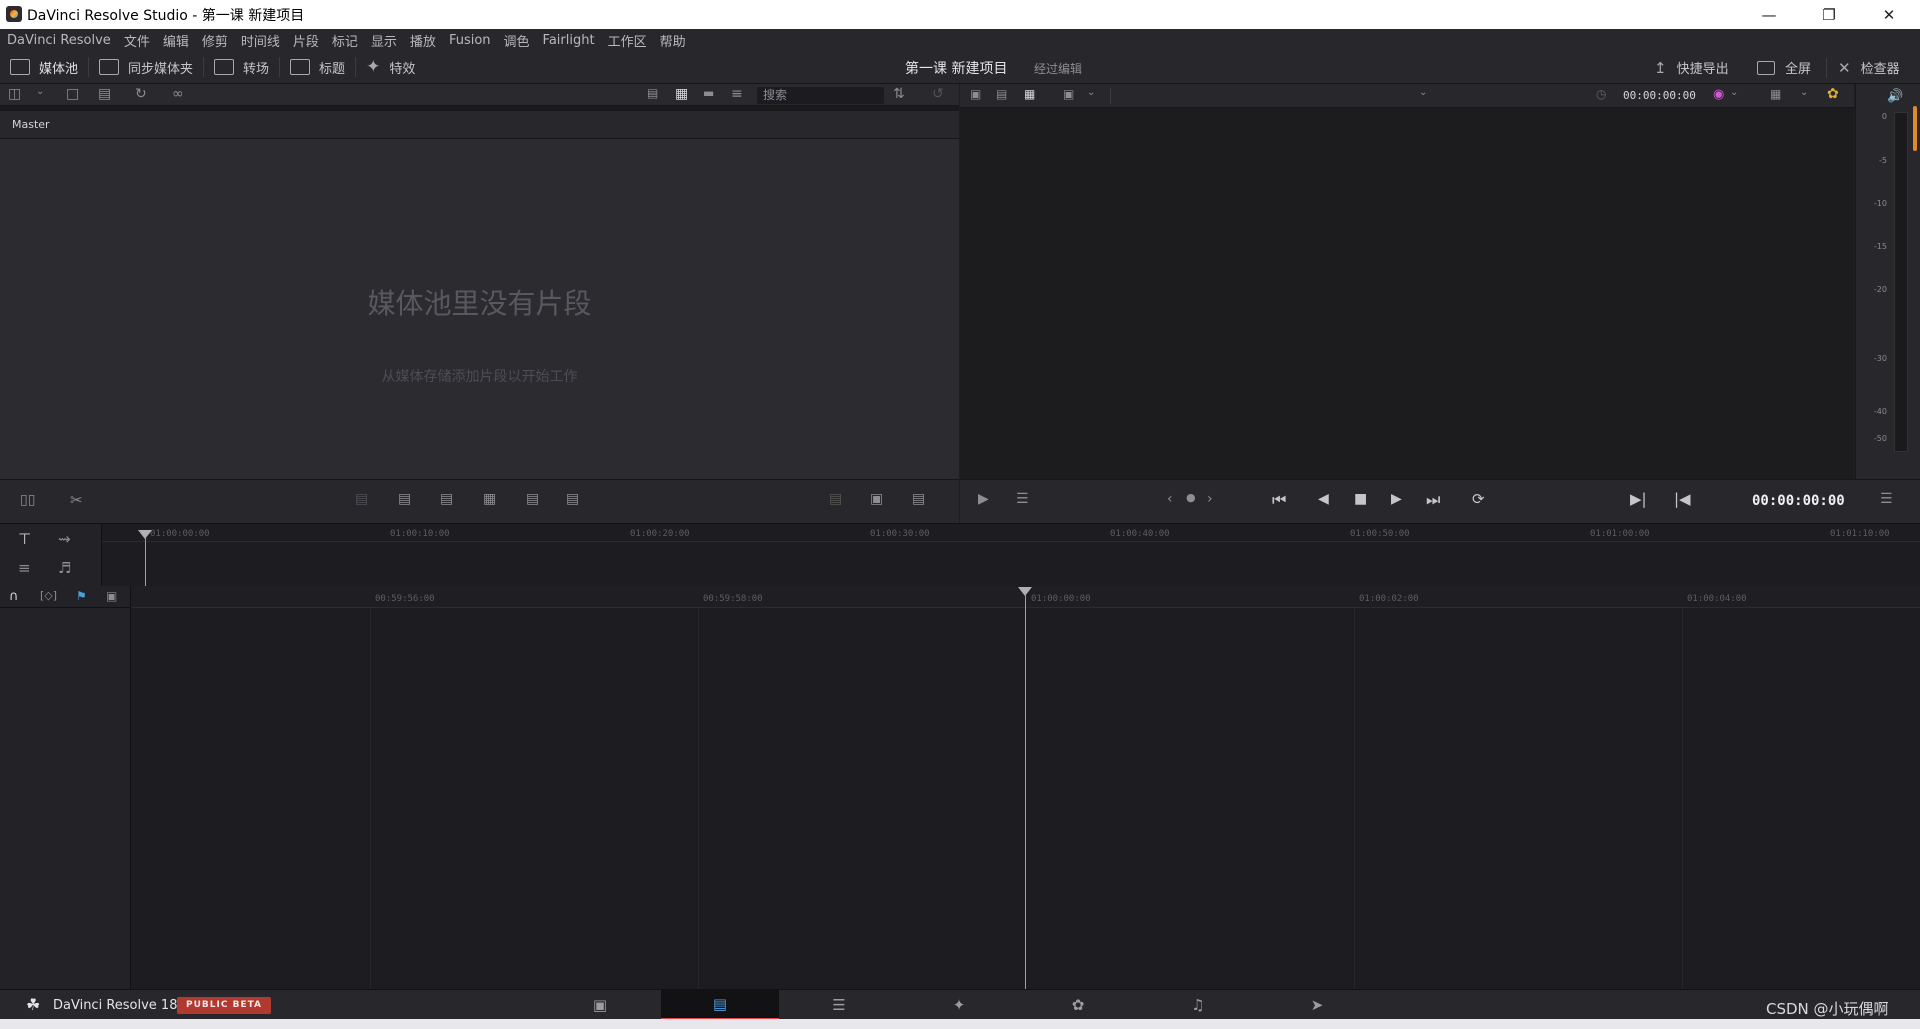 Image resolution: width=1920 pixels, height=1029 pixels. Describe the element at coordinates (652, 93) in the screenshot. I see `metadata-view-icon: ▤` at that location.